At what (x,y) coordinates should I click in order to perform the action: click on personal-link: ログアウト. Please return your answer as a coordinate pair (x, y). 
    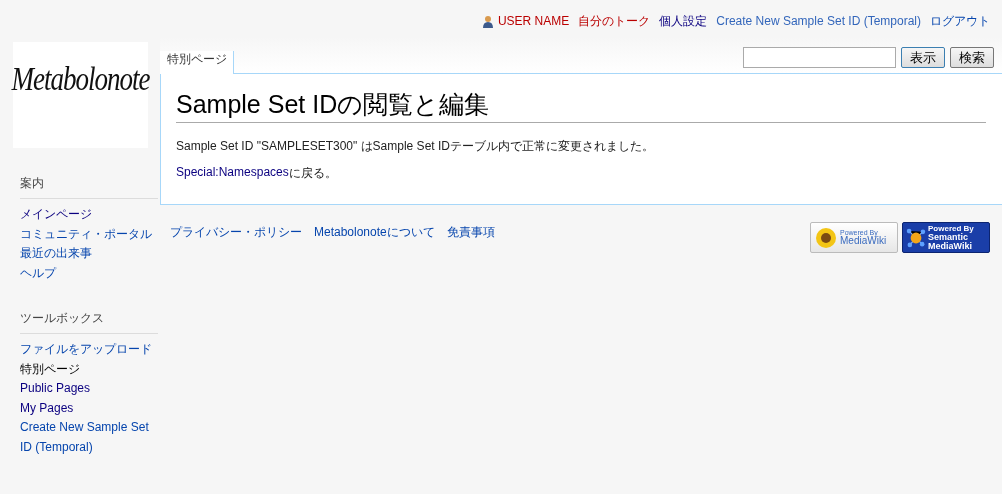
    Looking at the image, I should click on (960, 21).